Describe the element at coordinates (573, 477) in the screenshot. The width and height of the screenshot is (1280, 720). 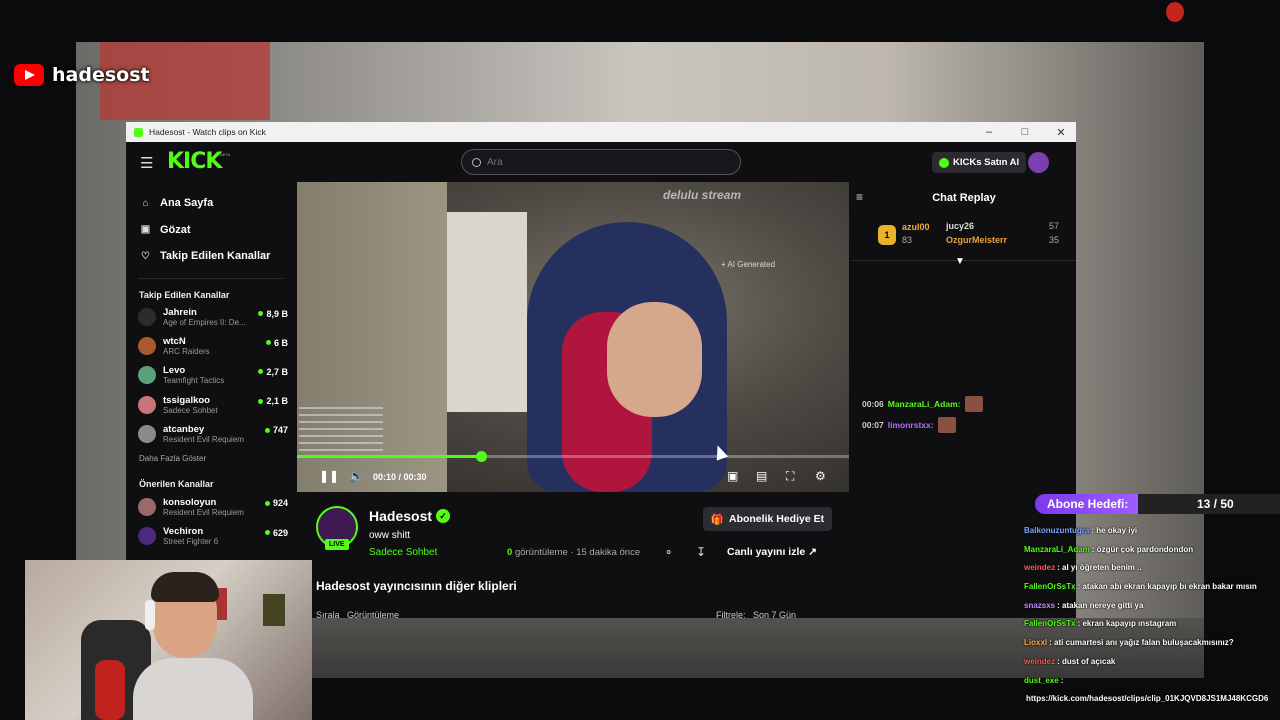
I see `video-controls: ❚❚ 🔈 00:10 / 00:30 ▣ ▤ ⛶ ⚙` at that location.